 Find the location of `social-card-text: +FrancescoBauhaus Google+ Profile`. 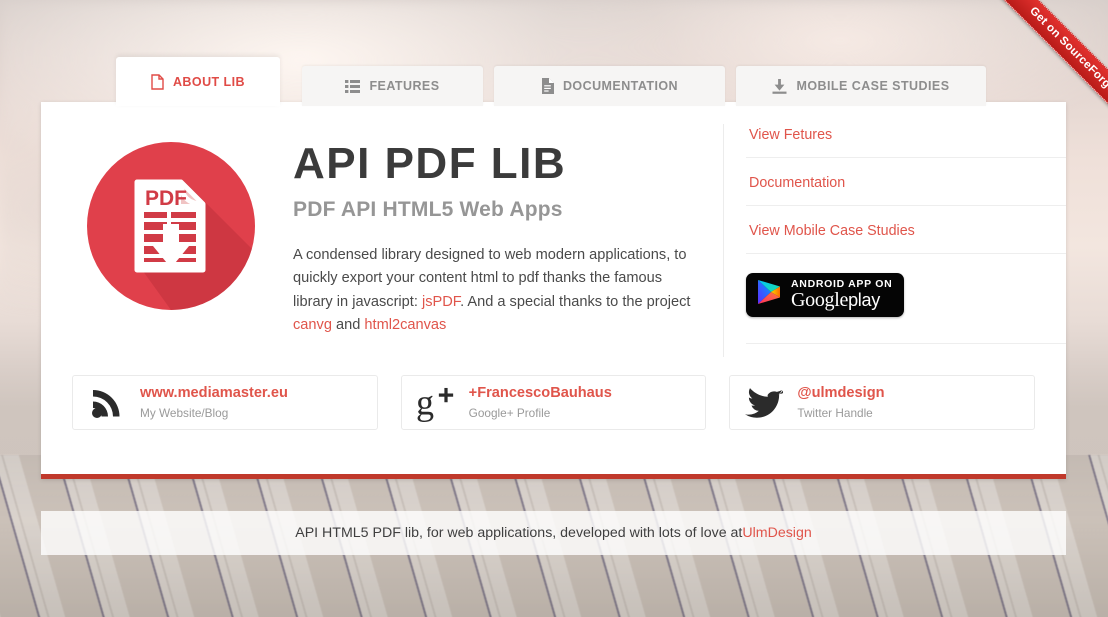

social-card-text: +FrancescoBauhaus Google+ Profile is located at coordinates (540, 403).